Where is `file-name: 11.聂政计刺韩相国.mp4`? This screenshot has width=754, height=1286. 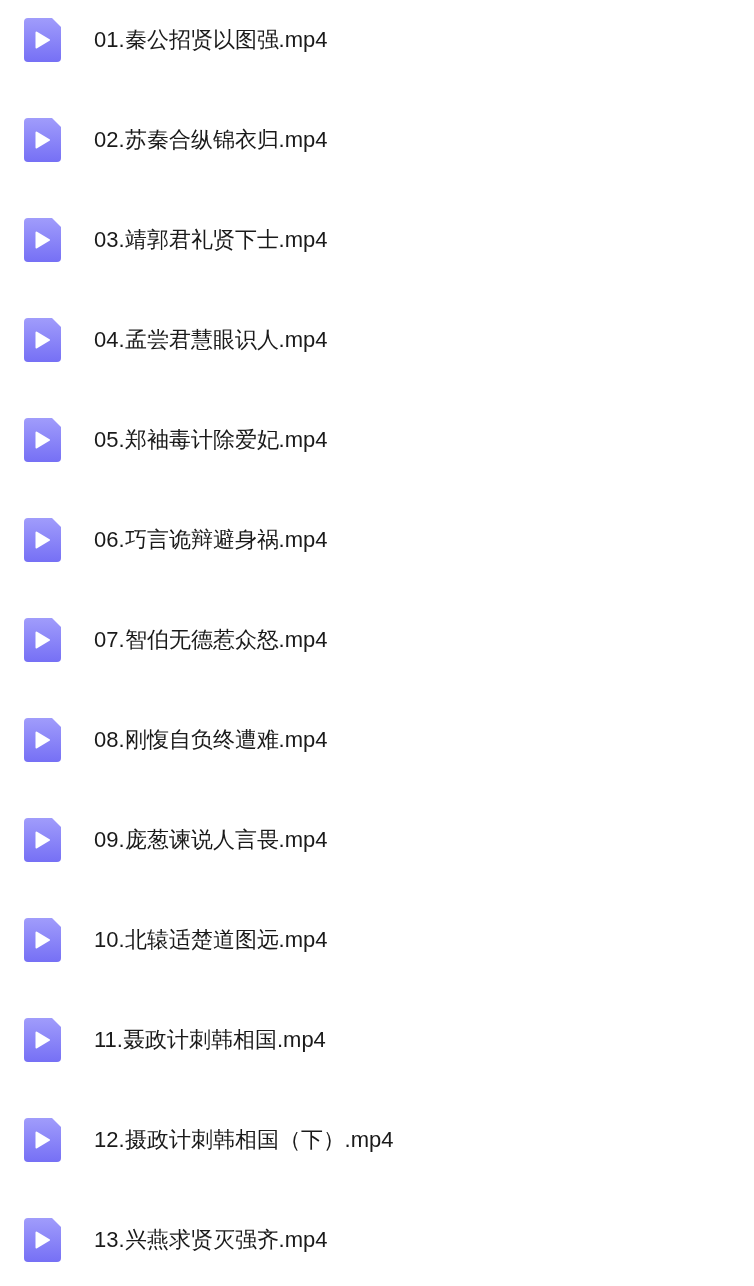 file-name: 11.聂政计刺韩相国.mp4 is located at coordinates (210, 1040).